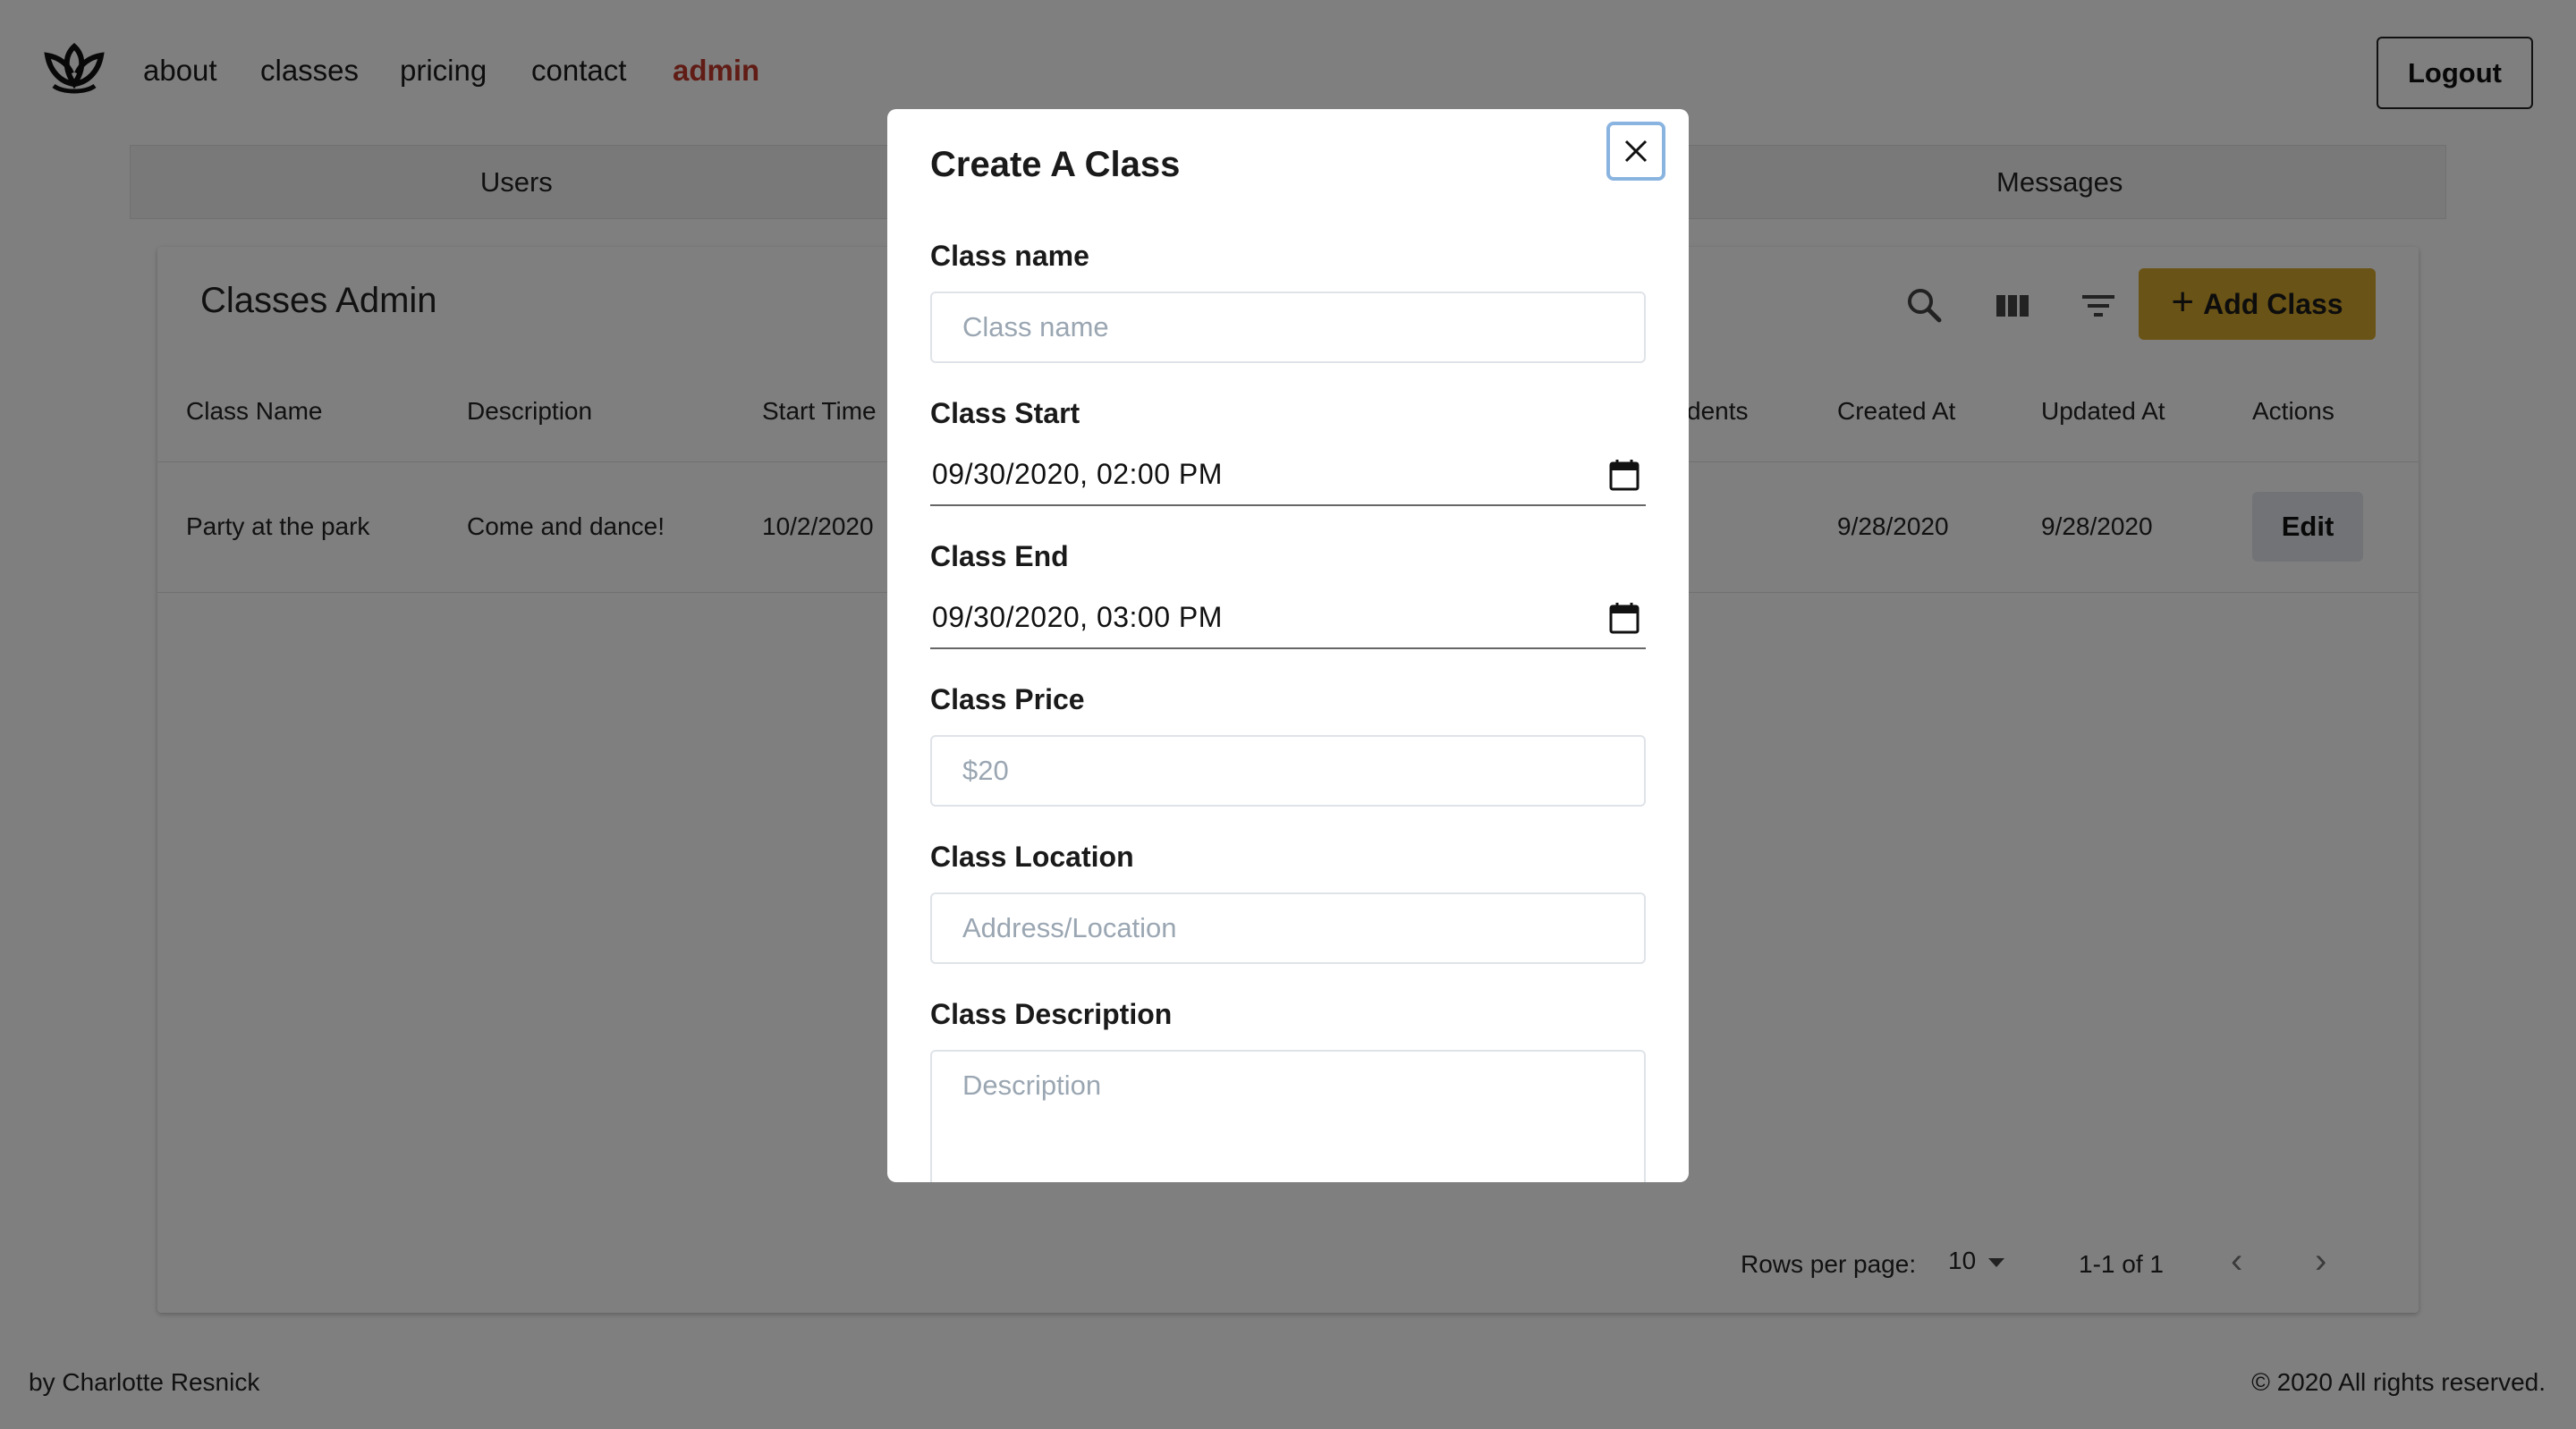 The width and height of the screenshot is (2576, 1429). I want to click on class-description-label: Class Description, so click(1051, 1014).